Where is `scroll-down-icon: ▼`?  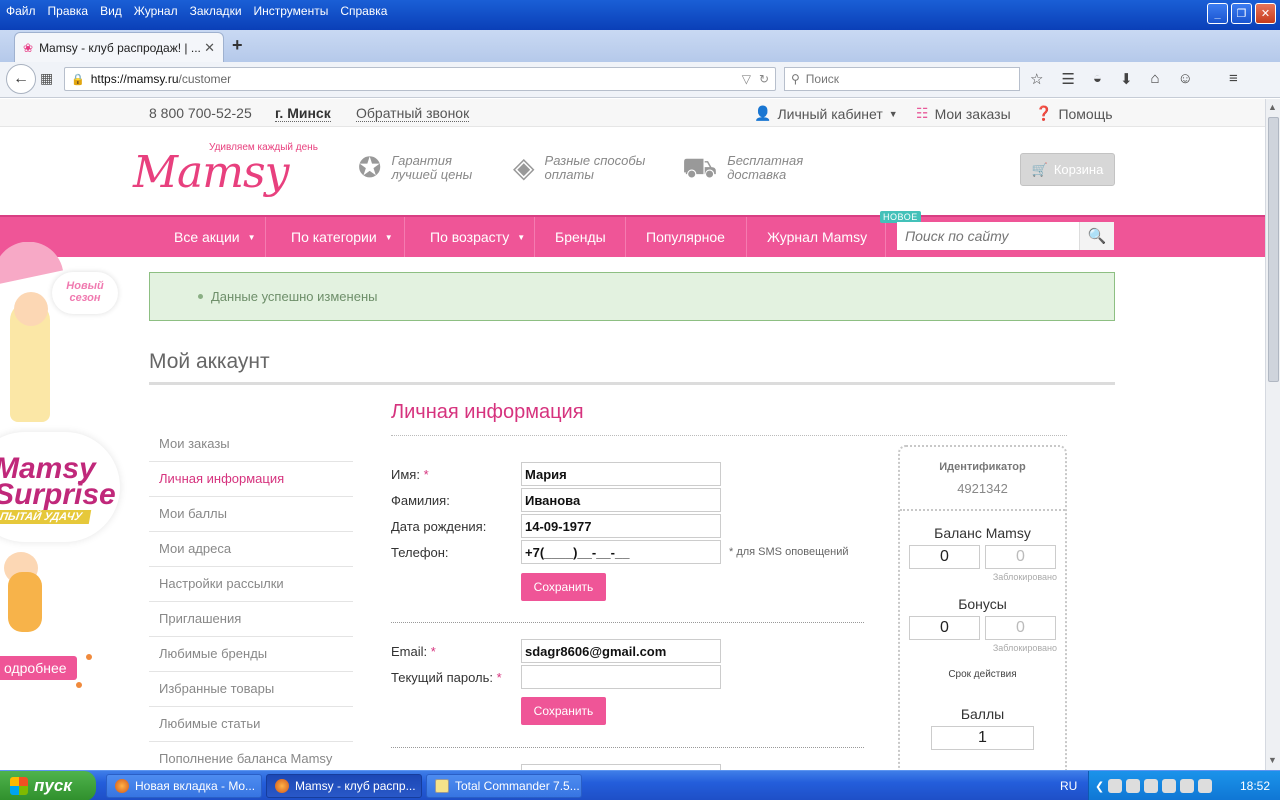
scroll-down-icon: ▼ is located at coordinates (1272, 760).